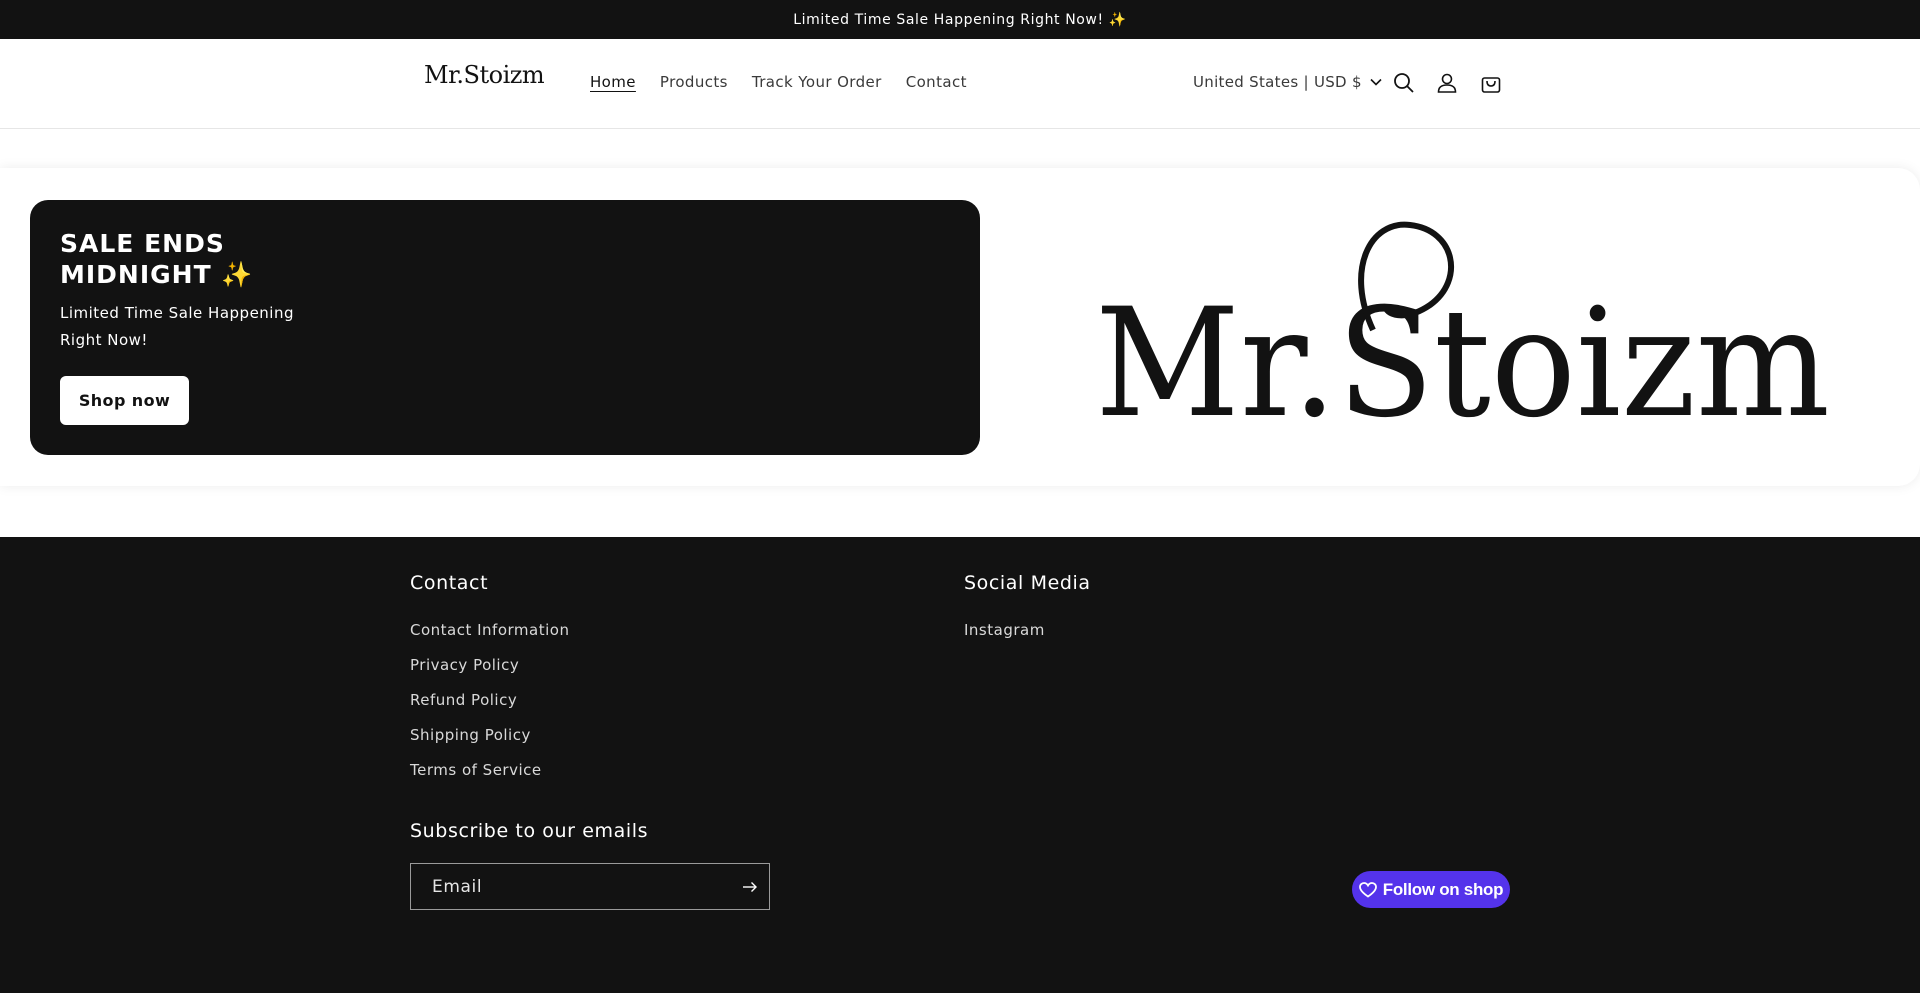  Describe the element at coordinates (750, 887) in the screenshot. I see `arrow-right-icon` at that location.